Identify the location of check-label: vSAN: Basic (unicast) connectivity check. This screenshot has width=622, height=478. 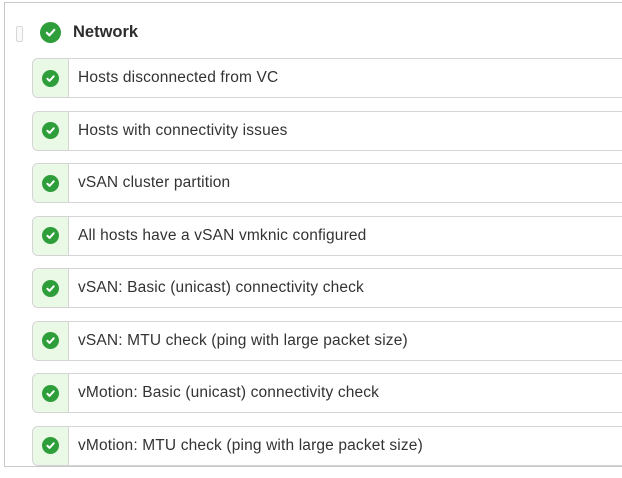
(221, 287).